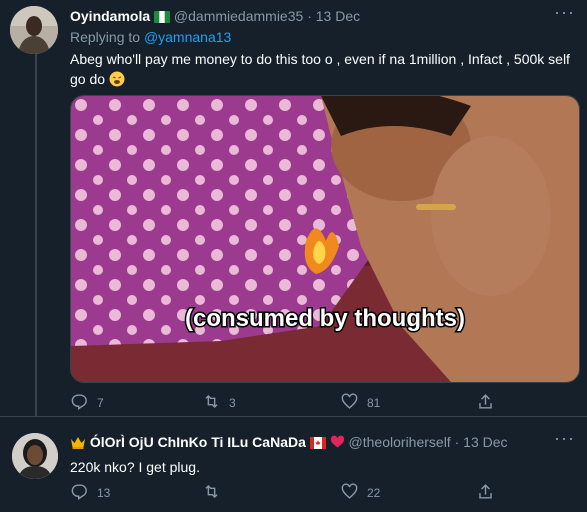 This screenshot has width=587, height=512. I want to click on like-count: 81, so click(374, 403).